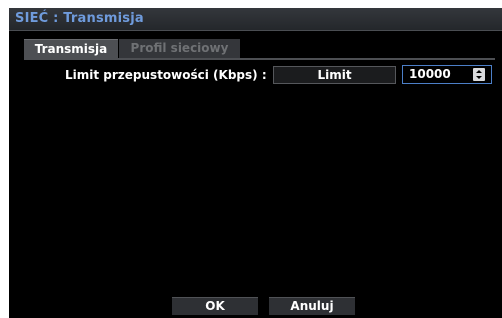  Describe the element at coordinates (255, 19) in the screenshot. I see `title-bar: SIEĆ : Transmisja` at that location.